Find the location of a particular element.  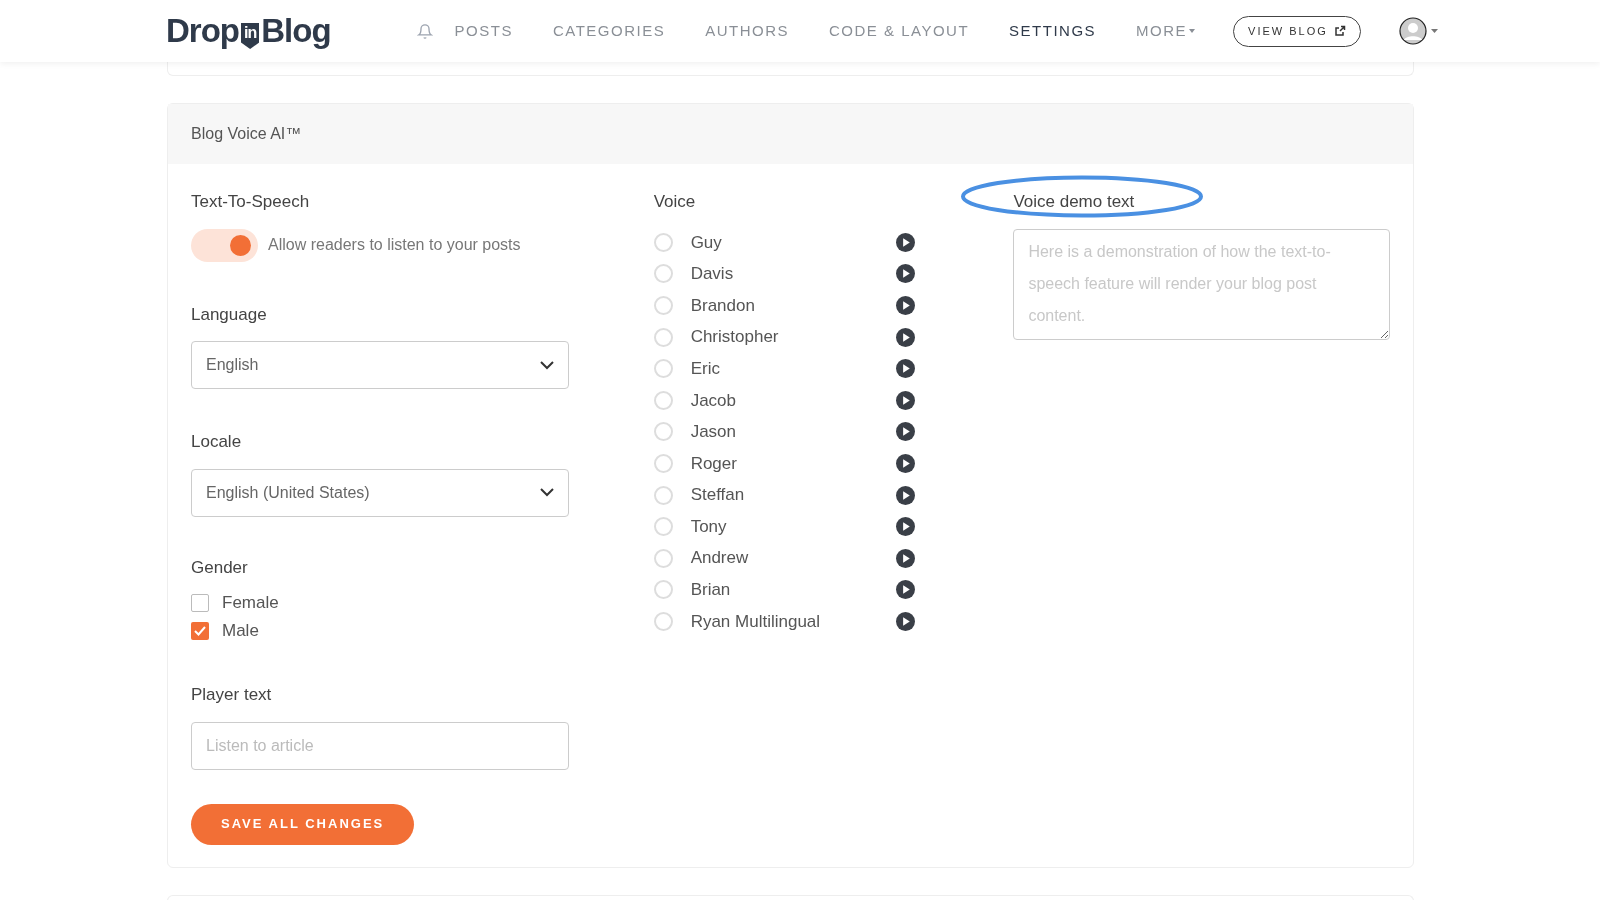

nav-link: AUTHORS is located at coordinates (747, 31).